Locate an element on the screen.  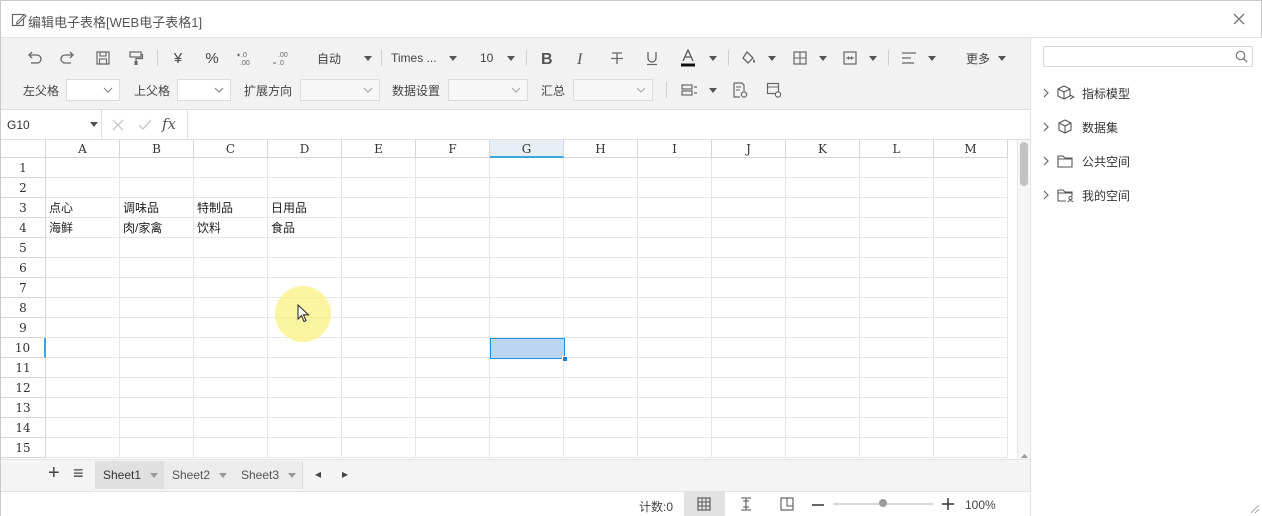
tab-sheet3: Sheet3 is located at coordinates (268, 475).